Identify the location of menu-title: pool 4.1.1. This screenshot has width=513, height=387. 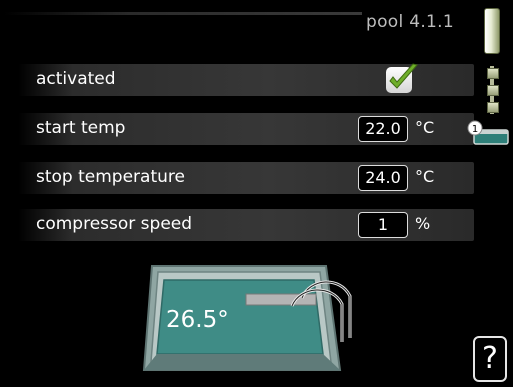
(410, 22).